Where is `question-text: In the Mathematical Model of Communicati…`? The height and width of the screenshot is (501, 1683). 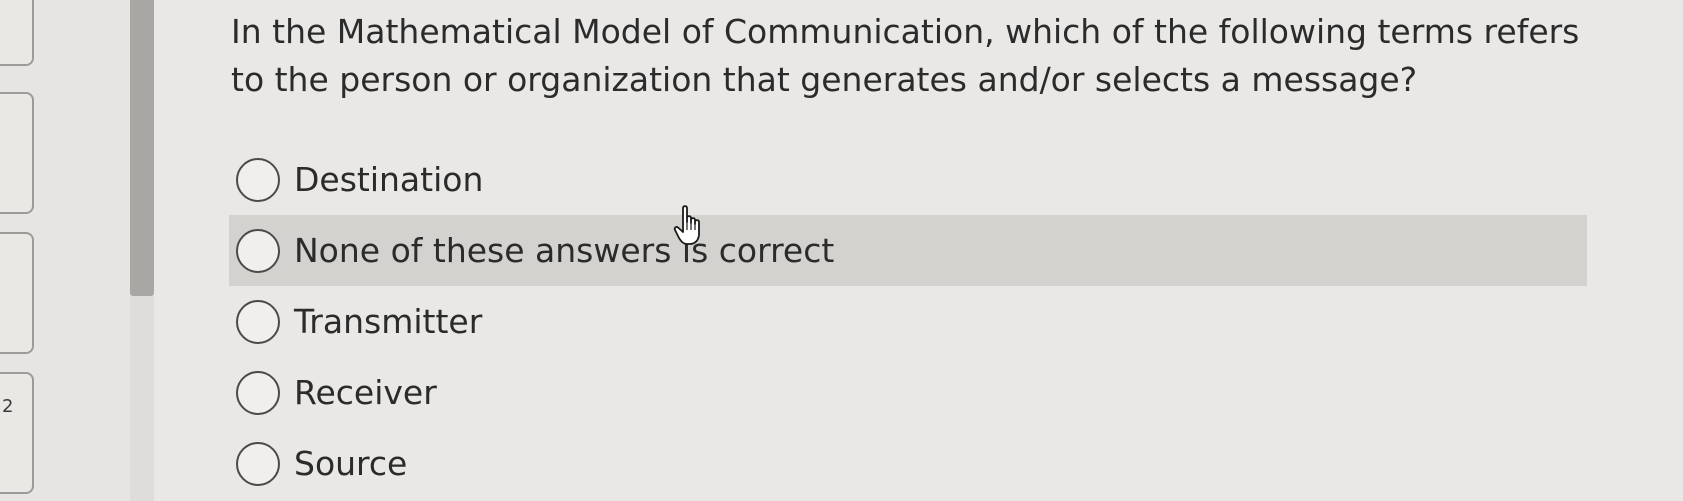 question-text: In the Mathematical Model of Communicati… is located at coordinates (905, 55).